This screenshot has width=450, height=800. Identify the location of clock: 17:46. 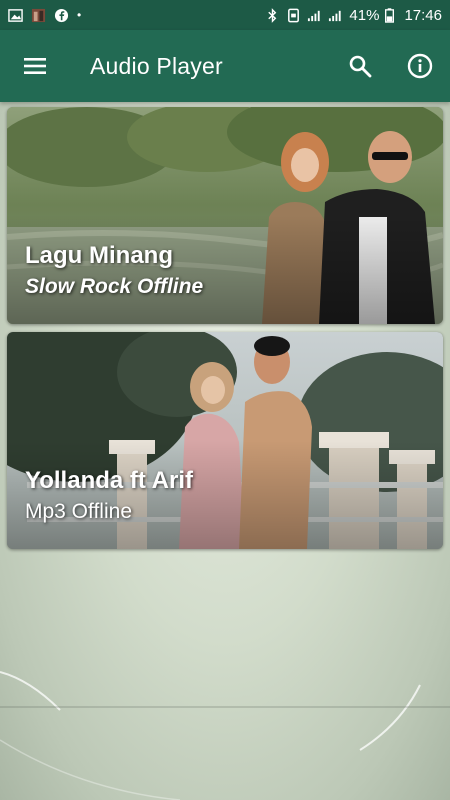
(423, 15).